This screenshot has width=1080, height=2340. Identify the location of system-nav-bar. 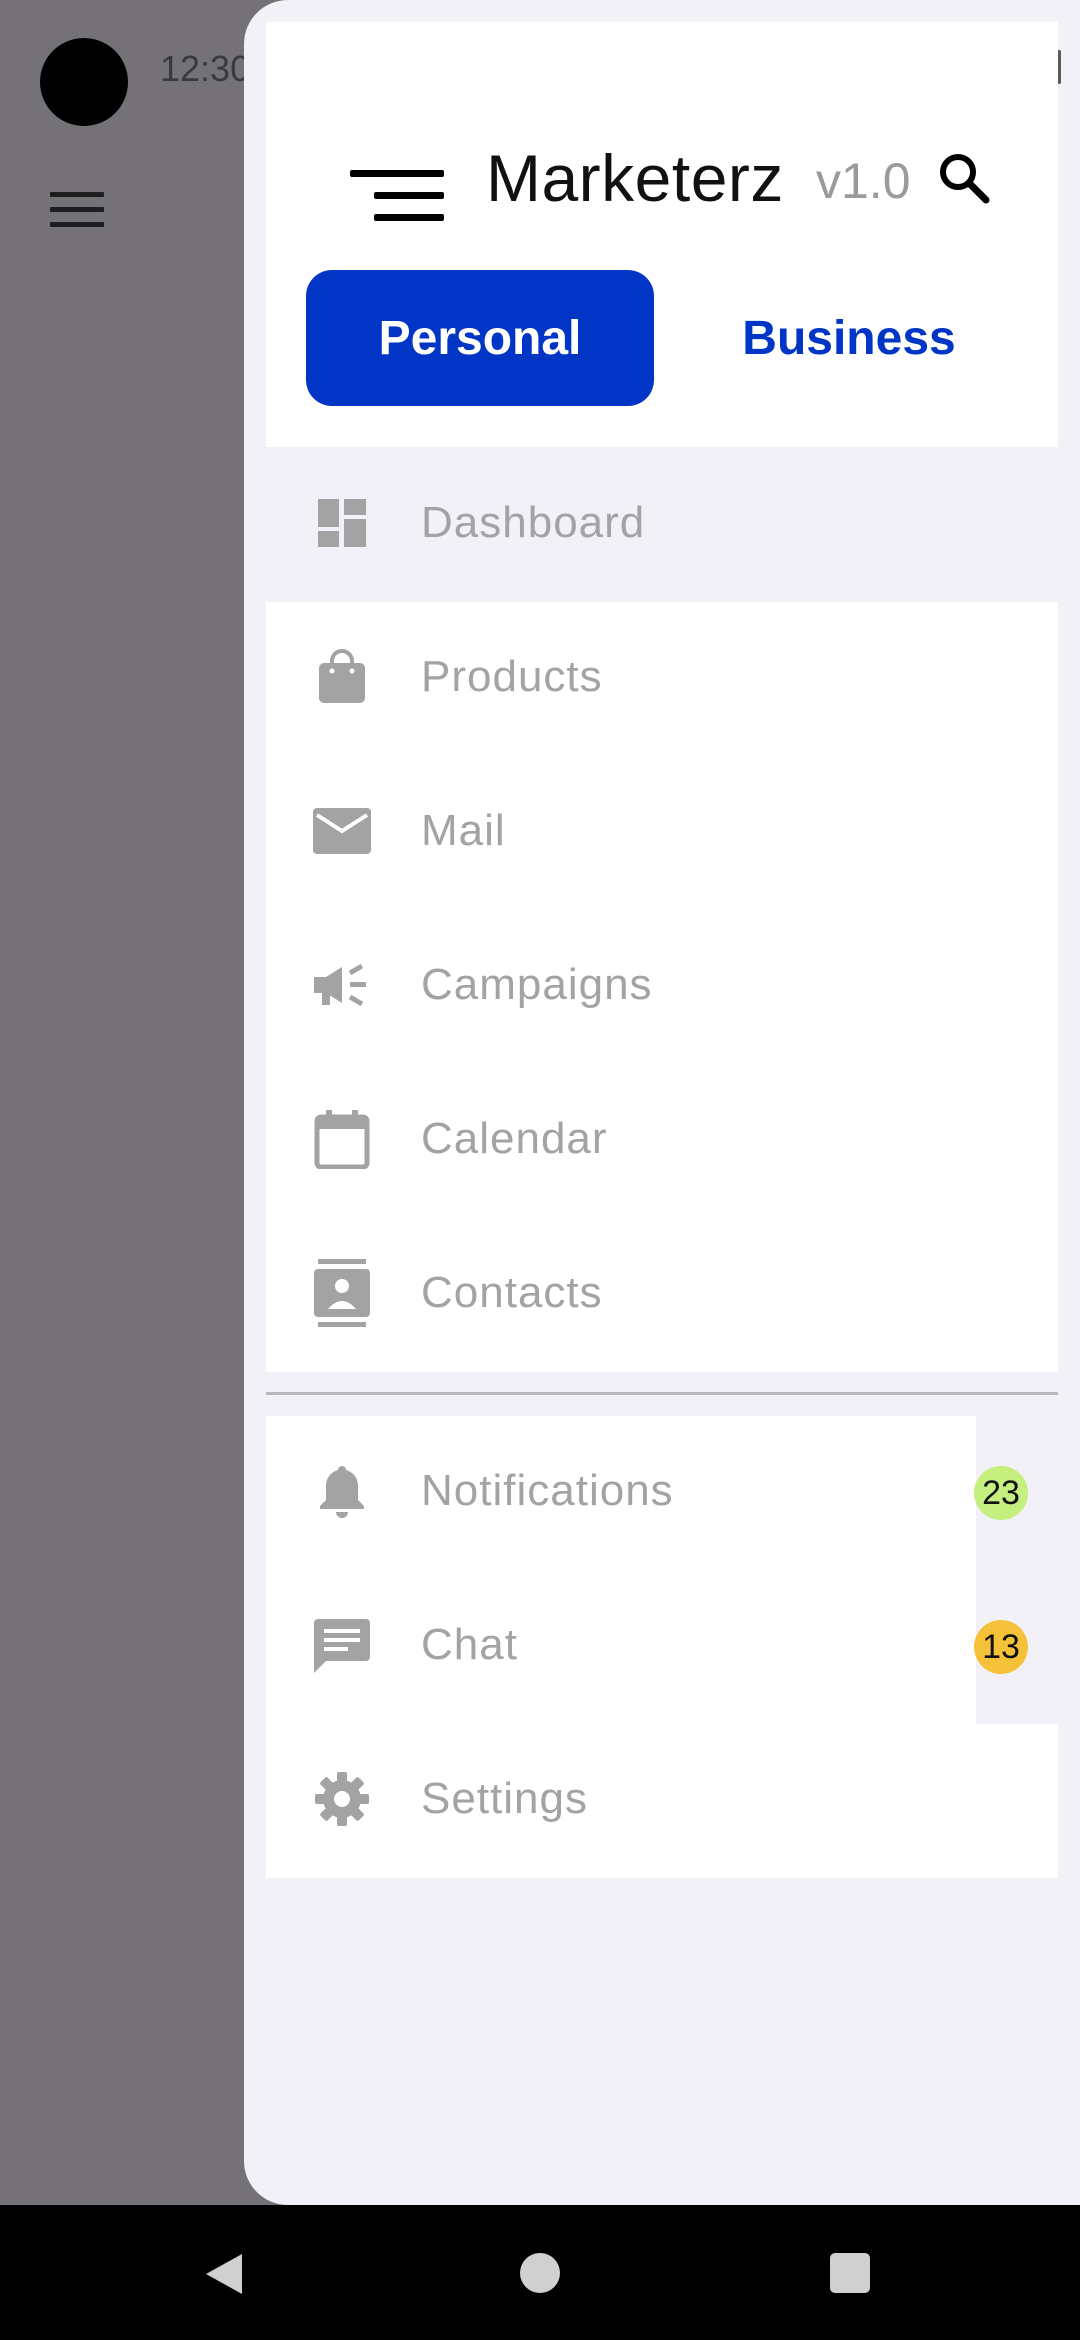
(540, 2272).